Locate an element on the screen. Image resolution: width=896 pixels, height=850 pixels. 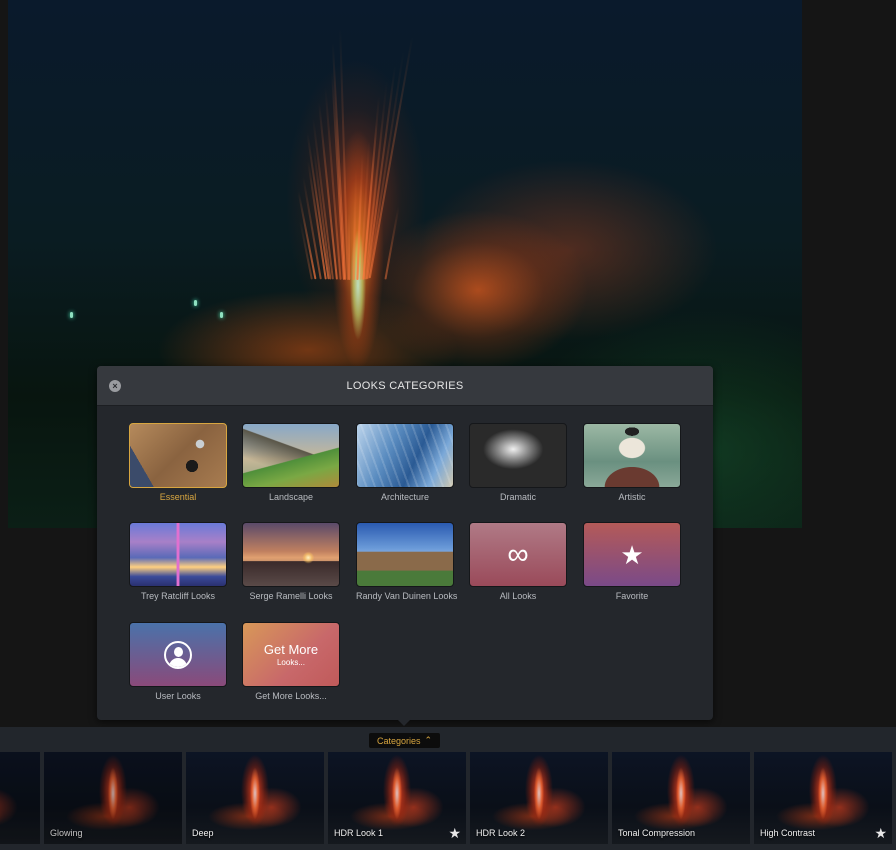
panel-header: × LOOKS CATEGORIES is located at coordinates (405, 386).